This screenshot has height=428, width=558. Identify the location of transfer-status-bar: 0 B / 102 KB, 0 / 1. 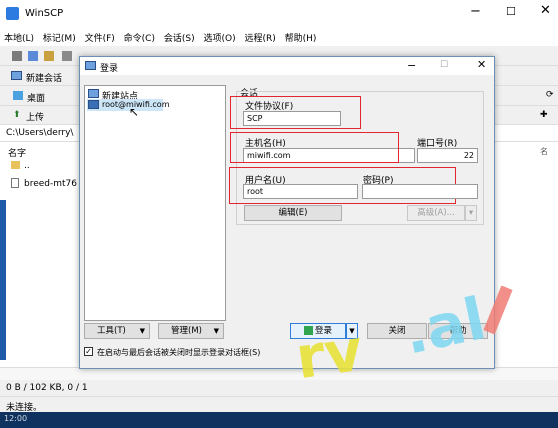
(279, 388).